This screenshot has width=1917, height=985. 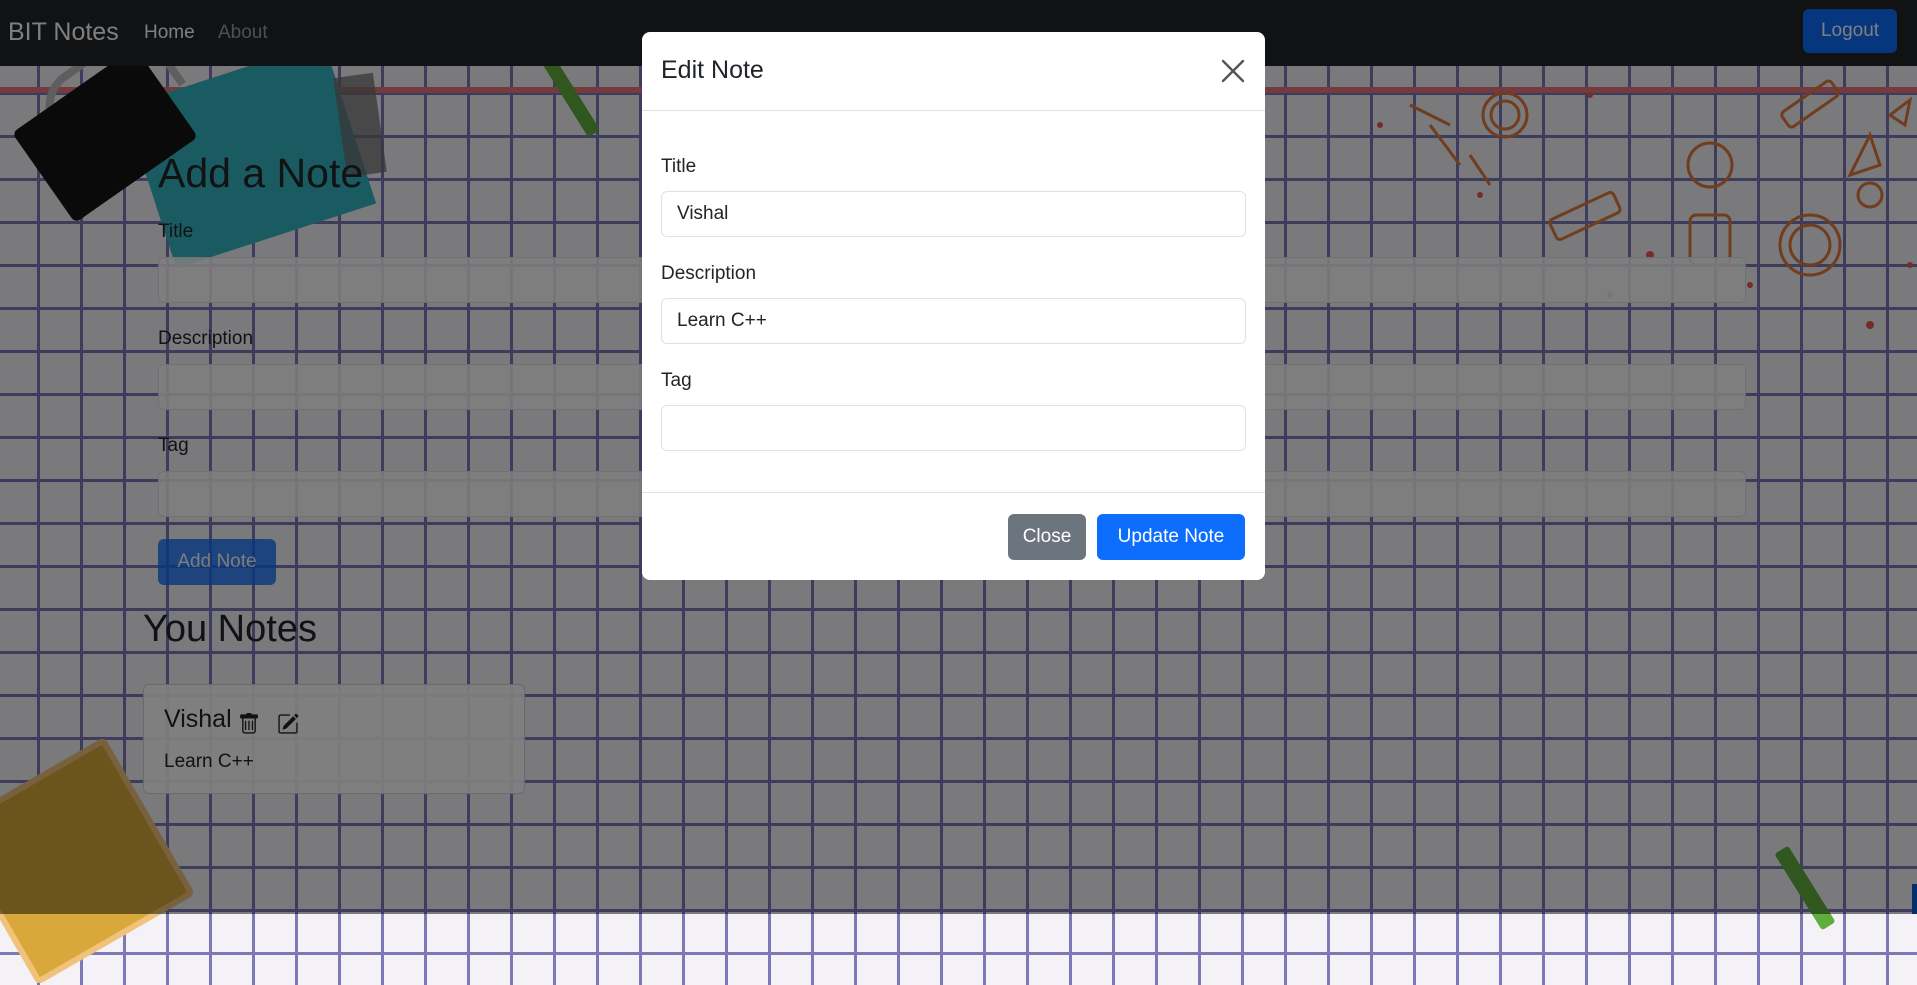 What do you see at coordinates (953, 71) in the screenshot?
I see `modal-header: Edit Note` at bounding box center [953, 71].